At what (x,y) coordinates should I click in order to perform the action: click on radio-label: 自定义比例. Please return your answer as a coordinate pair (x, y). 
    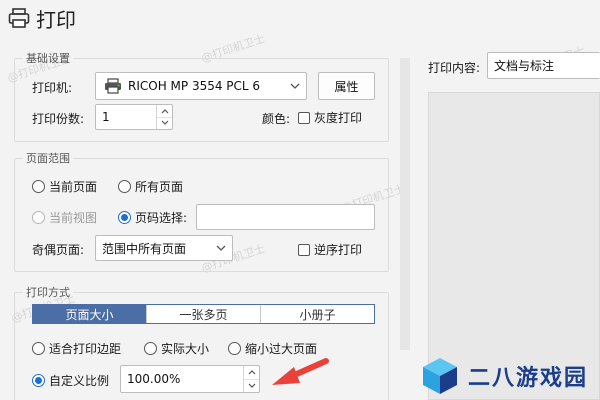
    Looking at the image, I should click on (79, 381).